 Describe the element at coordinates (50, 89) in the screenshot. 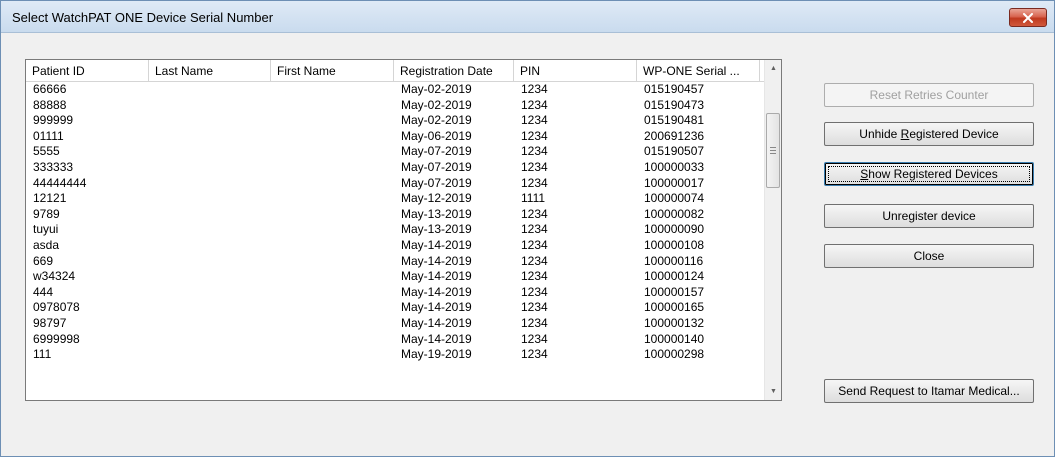

I see `cell-patient-id: 66666` at that location.